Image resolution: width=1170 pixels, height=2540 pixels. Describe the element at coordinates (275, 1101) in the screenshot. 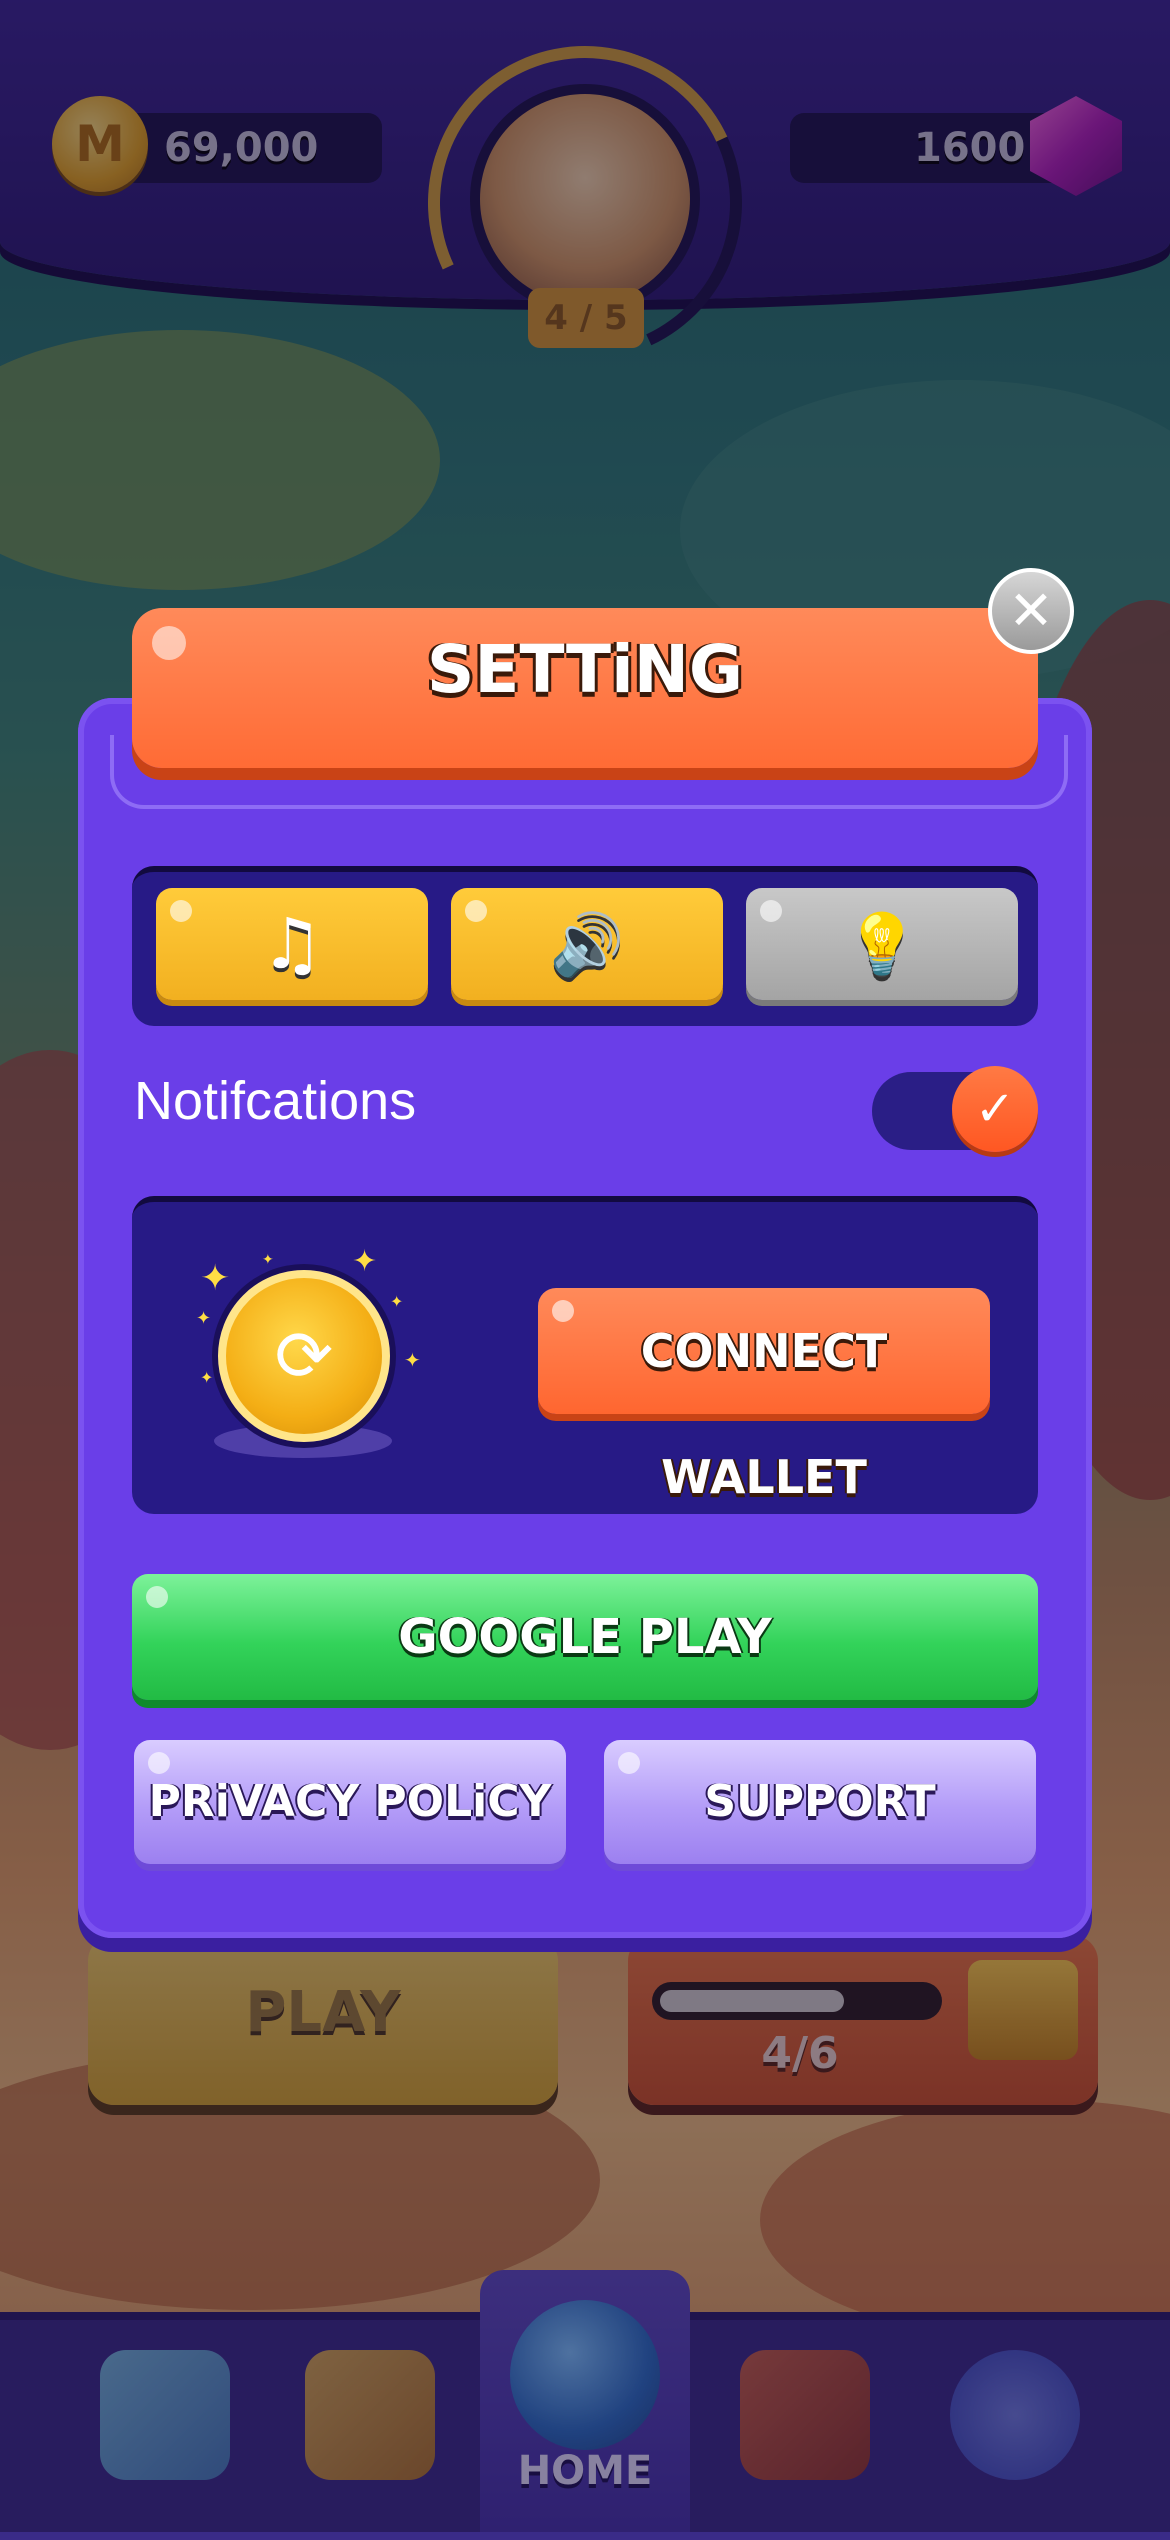

I see `notifications-label: Notifcations` at that location.